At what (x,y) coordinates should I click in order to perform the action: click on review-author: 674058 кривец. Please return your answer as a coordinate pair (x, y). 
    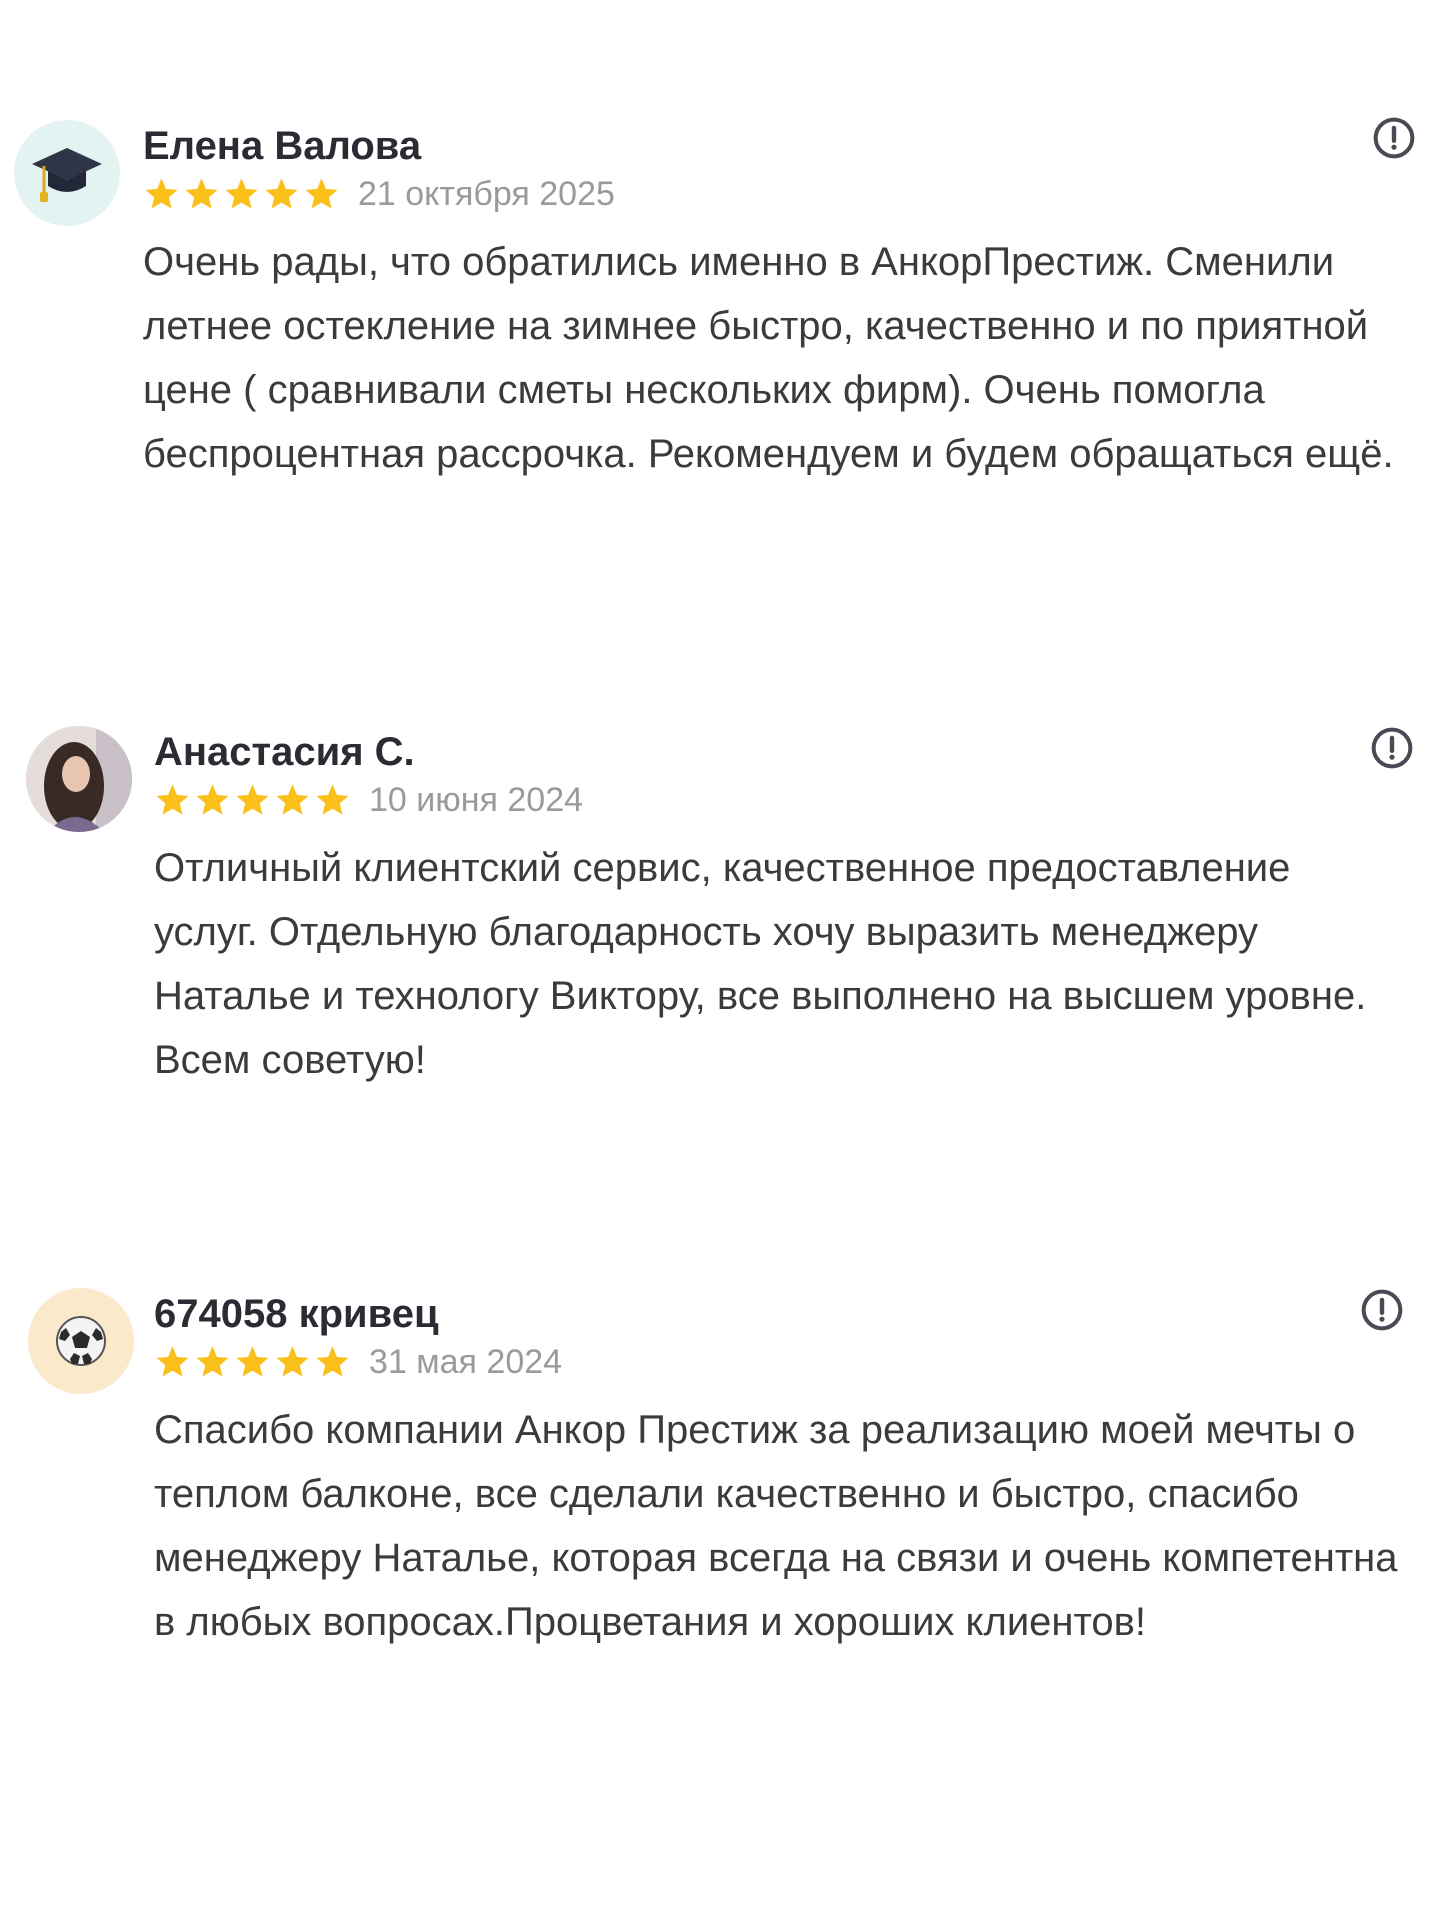
    Looking at the image, I should click on (784, 1314).